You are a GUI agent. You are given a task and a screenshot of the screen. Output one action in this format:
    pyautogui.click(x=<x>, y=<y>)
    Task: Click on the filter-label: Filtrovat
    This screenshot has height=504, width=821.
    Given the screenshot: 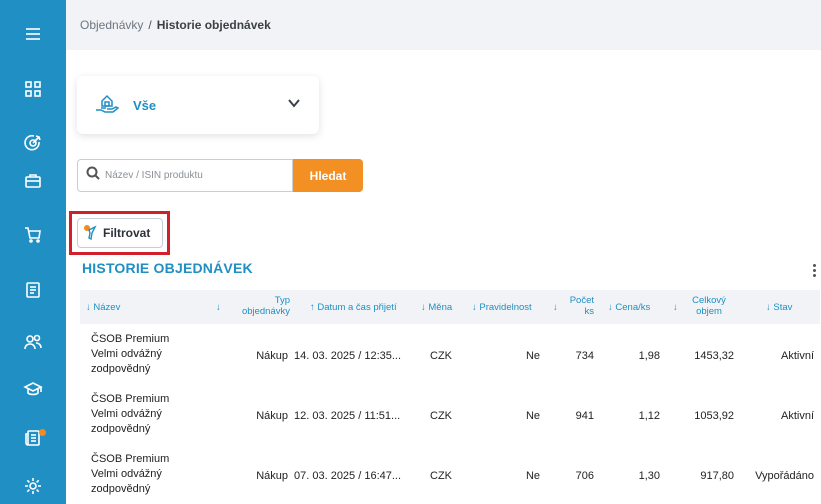 What is the action you would take?
    pyautogui.click(x=127, y=233)
    